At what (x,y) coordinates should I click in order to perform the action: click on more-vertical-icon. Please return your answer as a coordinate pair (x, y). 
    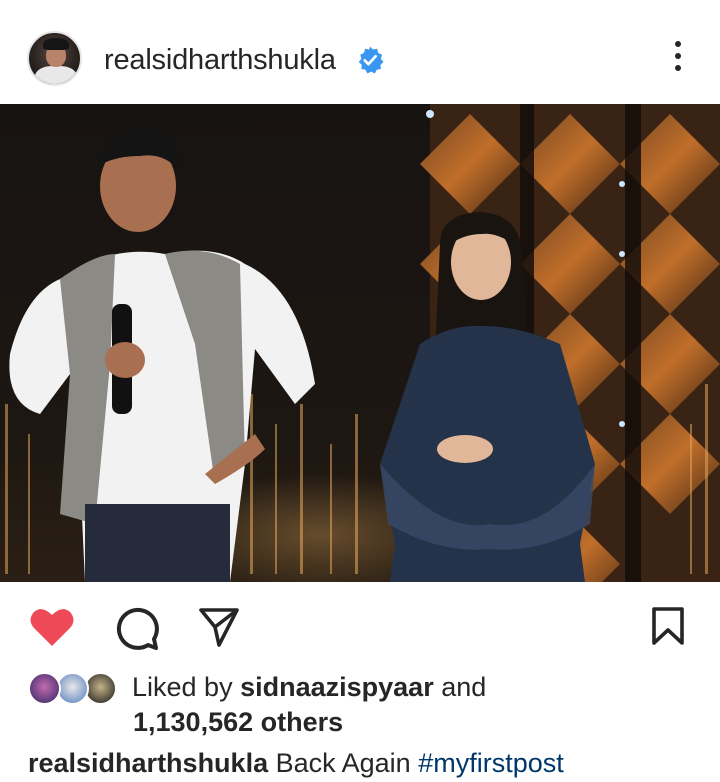
    Looking at the image, I should click on (678, 56).